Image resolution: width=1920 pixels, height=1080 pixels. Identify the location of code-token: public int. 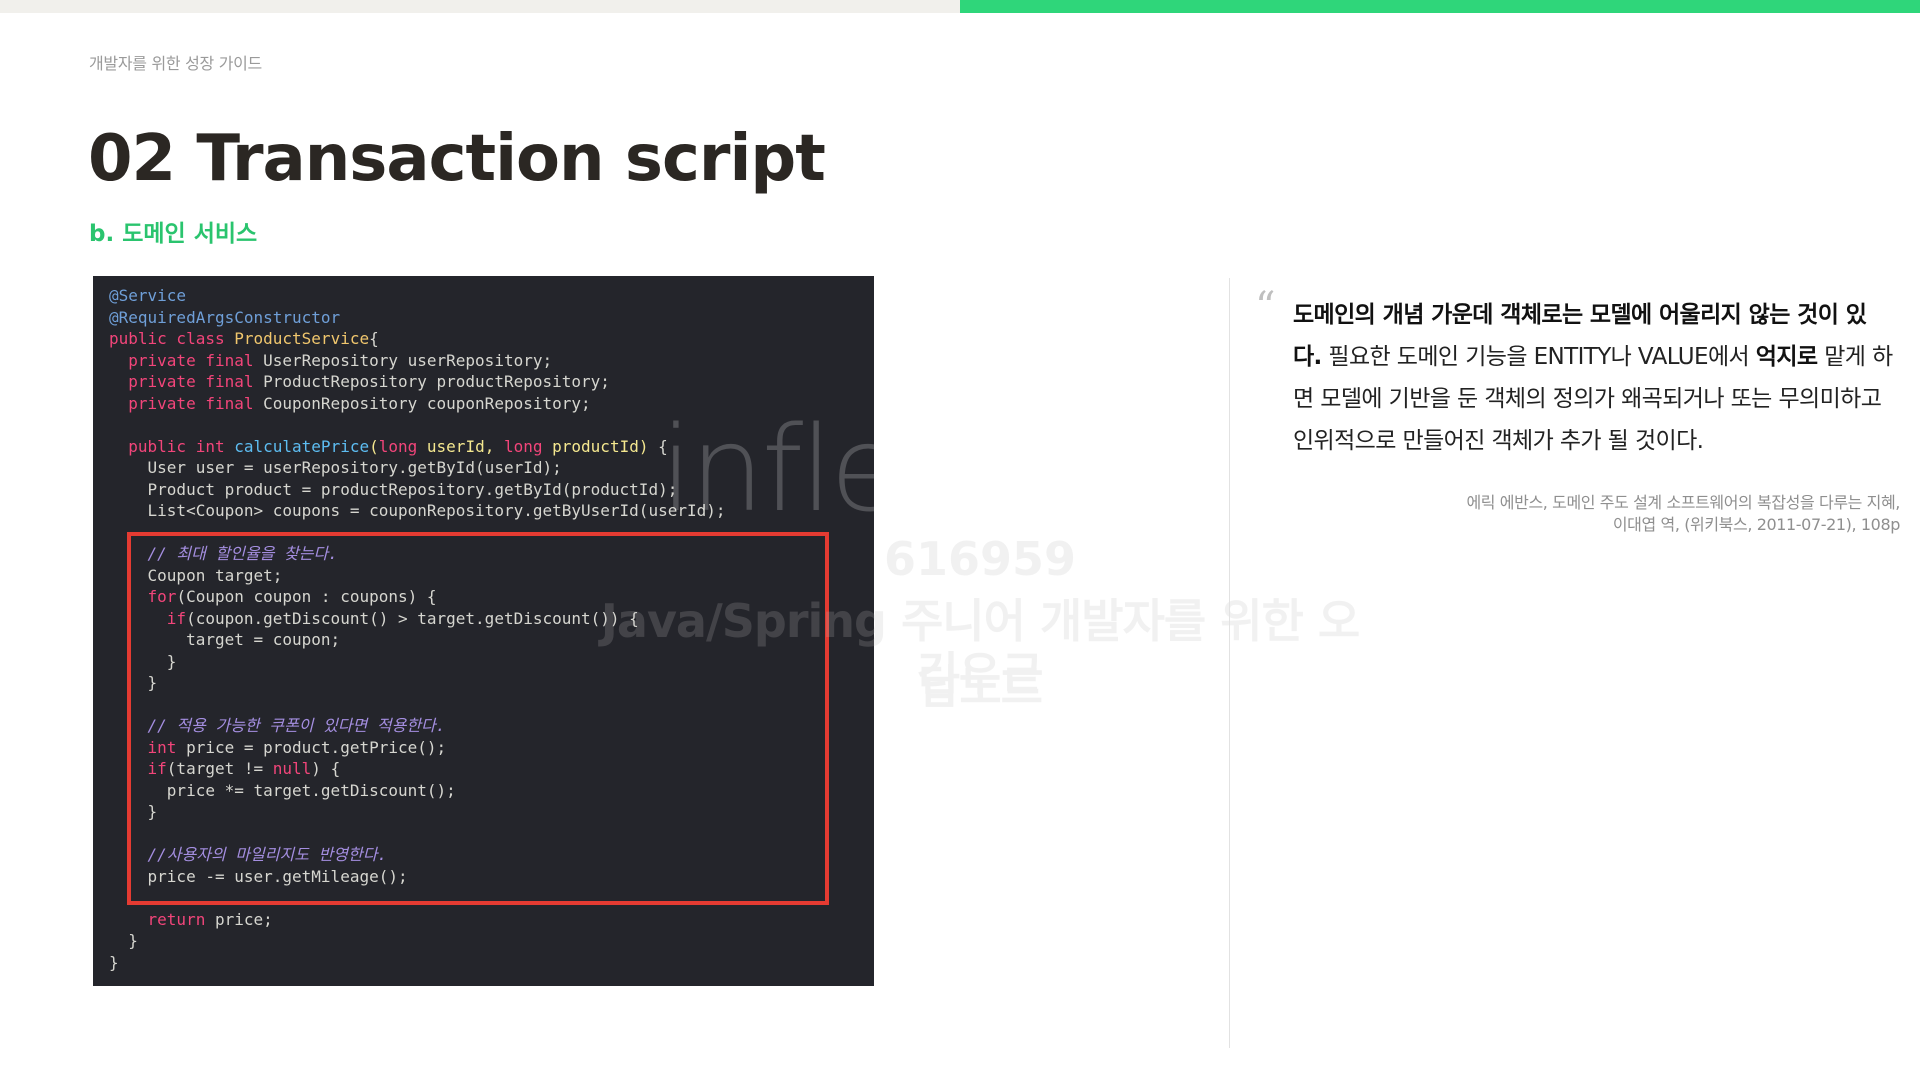
(181, 446).